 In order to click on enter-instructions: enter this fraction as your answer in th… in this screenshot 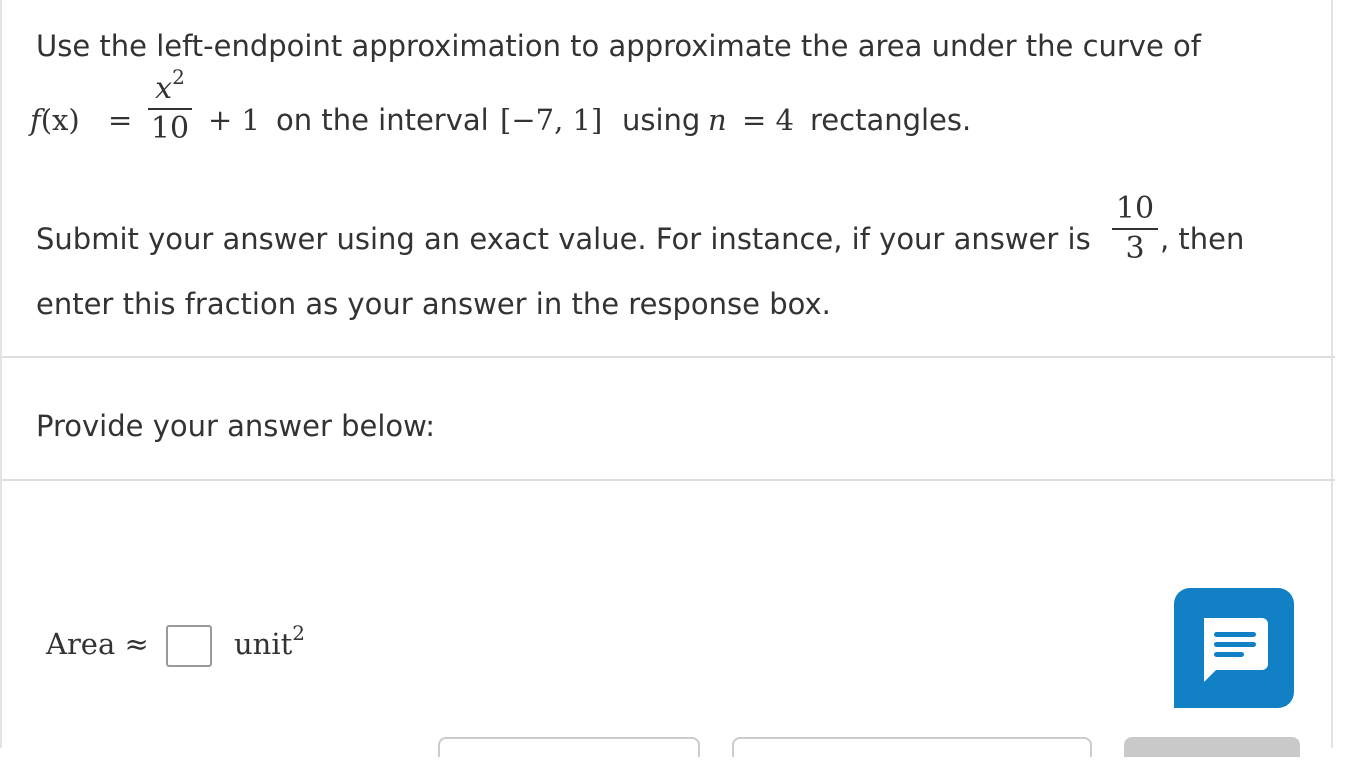, I will do `click(433, 304)`.